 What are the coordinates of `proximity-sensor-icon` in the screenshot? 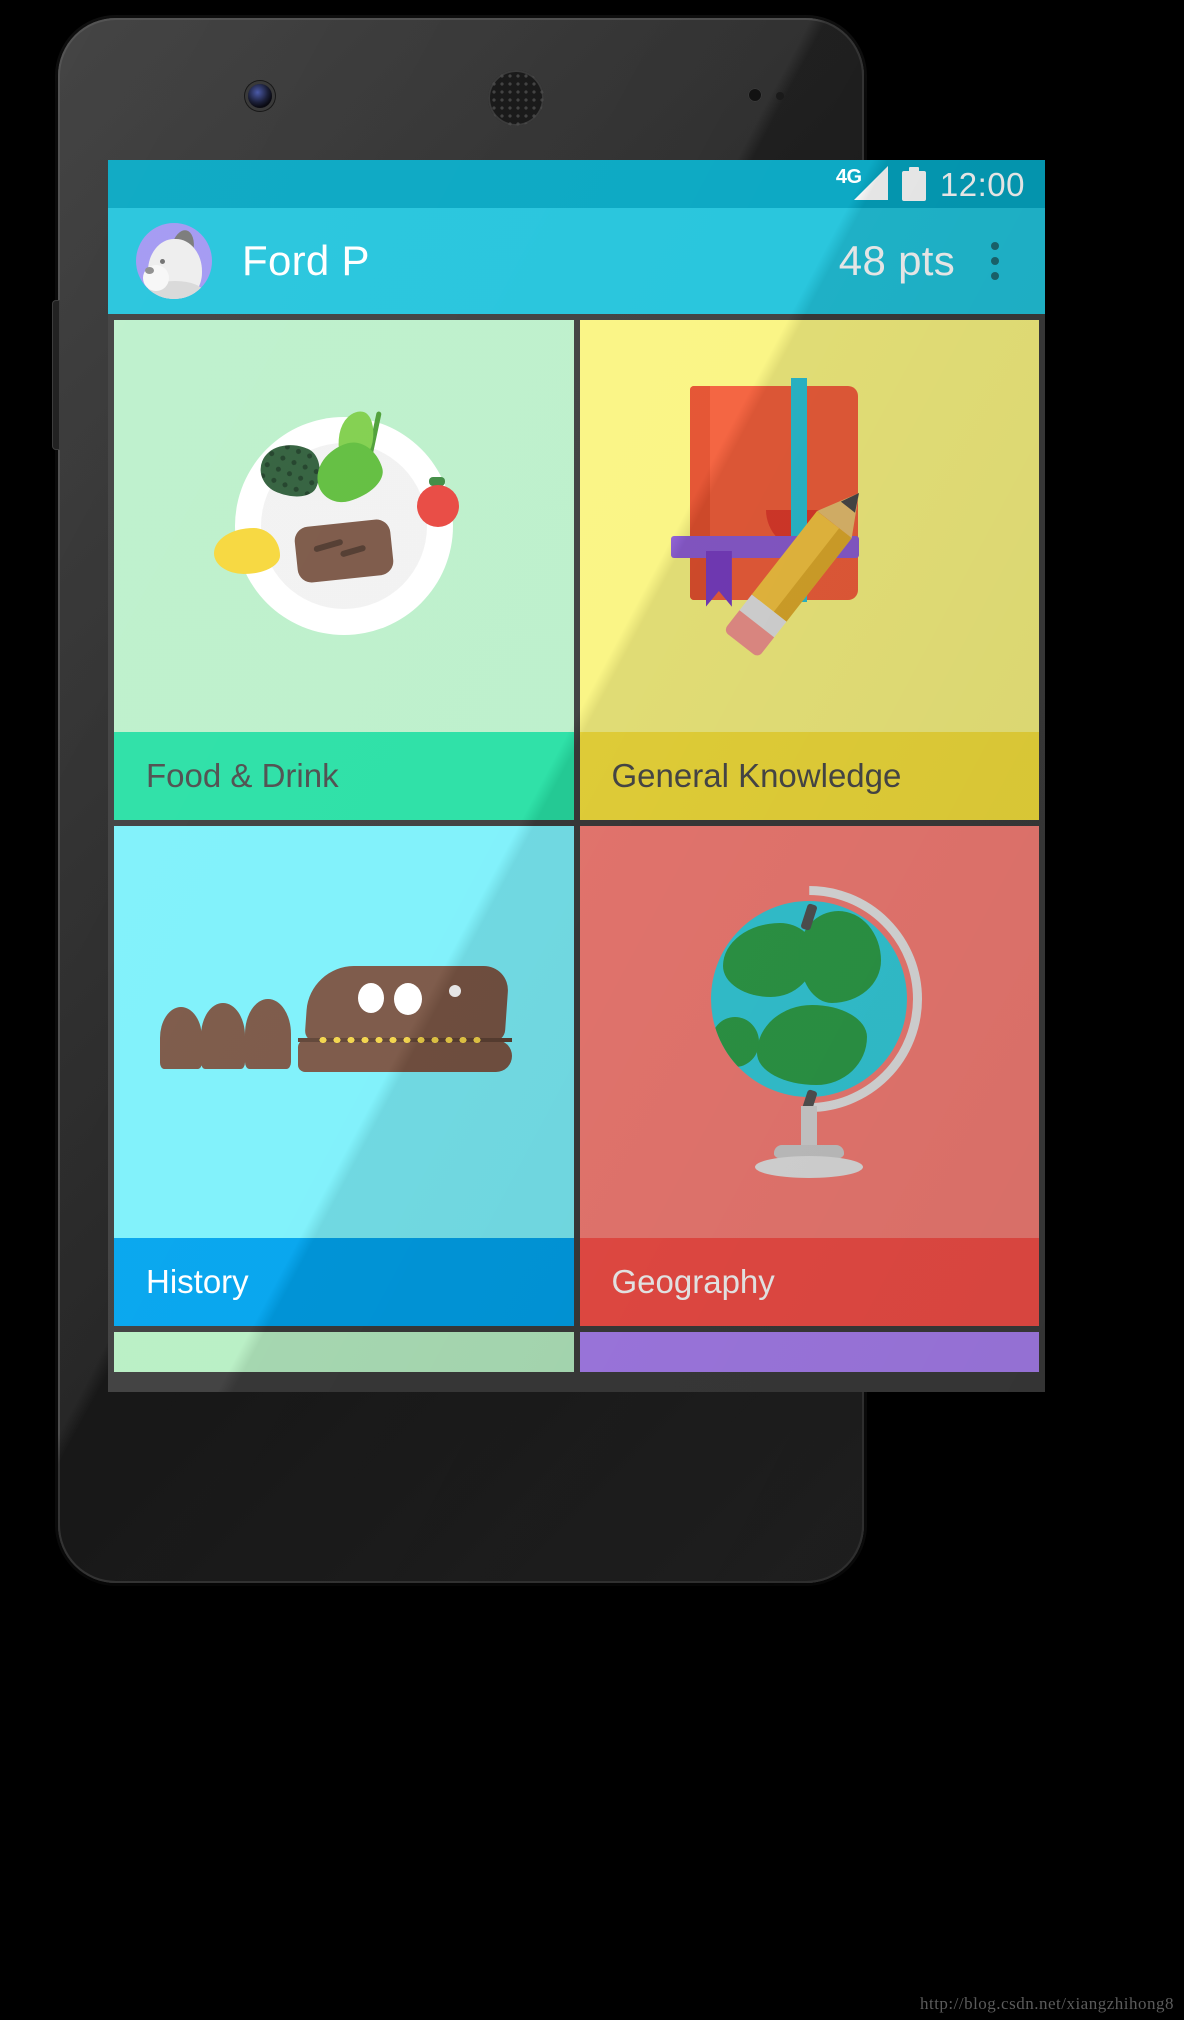 It's located at (755, 95).